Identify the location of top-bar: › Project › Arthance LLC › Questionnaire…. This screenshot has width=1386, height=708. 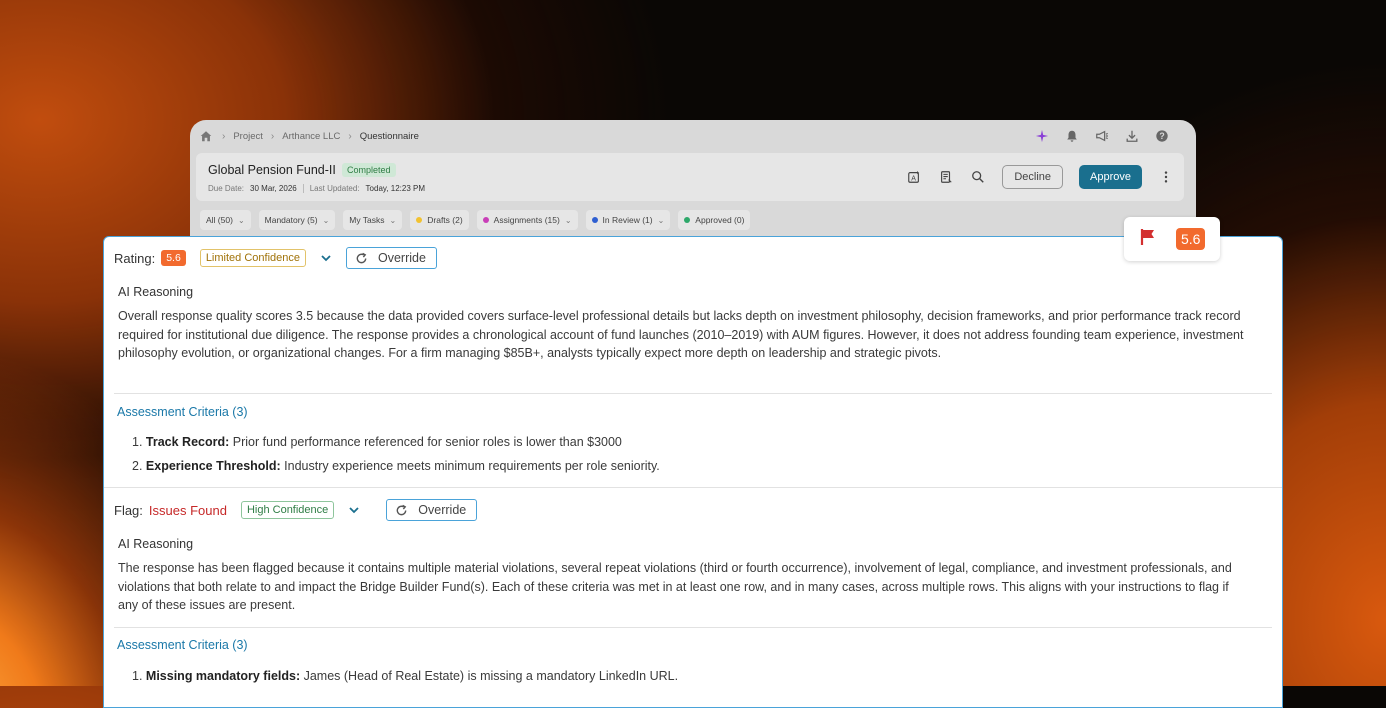
(693, 136).